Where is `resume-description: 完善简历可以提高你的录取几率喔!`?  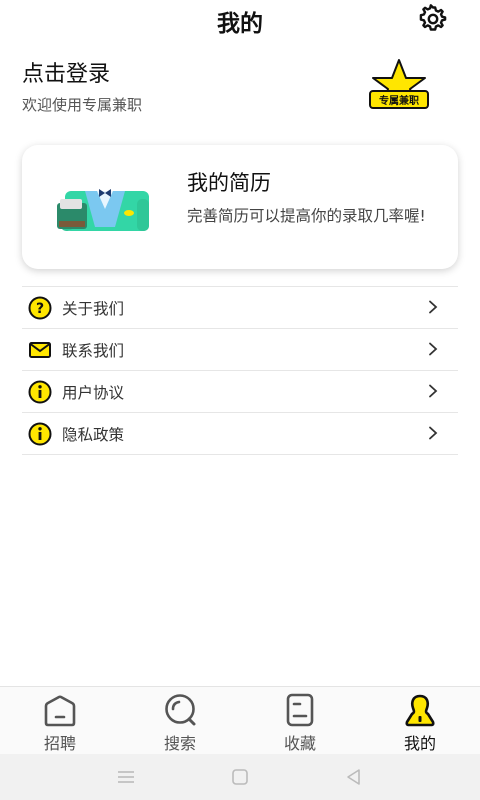
resume-description: 完善简历可以提高你的录取几率喔! is located at coordinates (306, 216).